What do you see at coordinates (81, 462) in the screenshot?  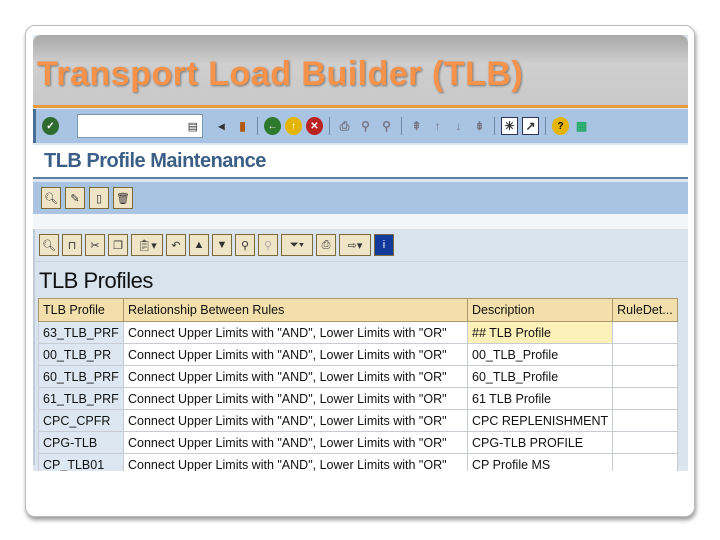 I see `cell-profile: CP_TLB01` at bounding box center [81, 462].